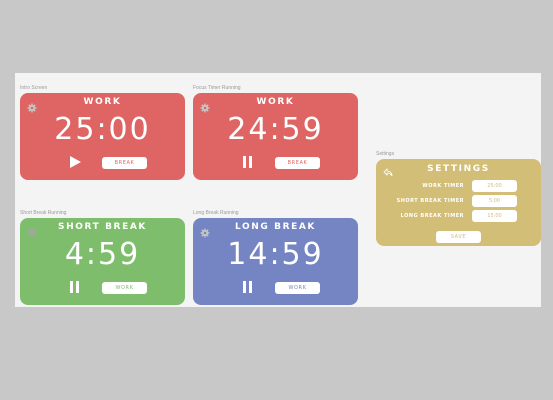 Image resolution: width=553 pixels, height=400 pixels. I want to click on work-timer-row: WORK TIMER 25:00, so click(458, 186).